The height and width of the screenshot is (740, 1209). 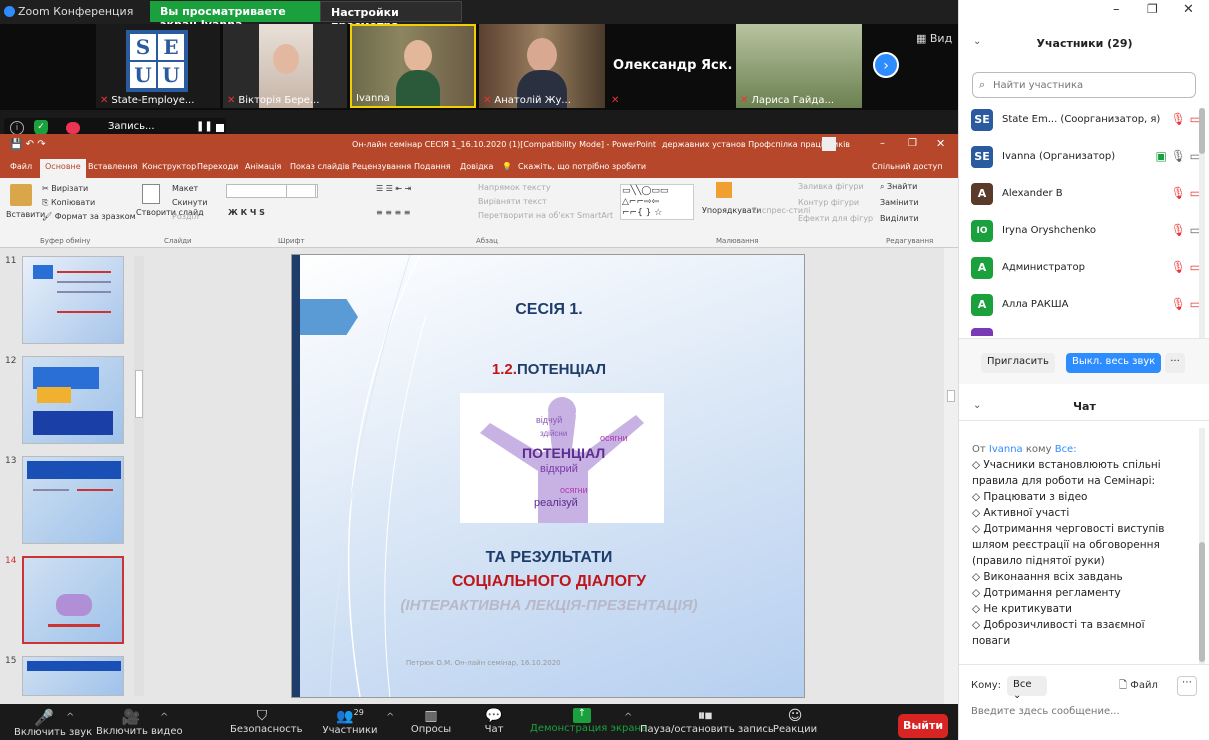 What do you see at coordinates (1086, 121) in the screenshot?
I see `participant-row: SE State Em... (Соорганизатор, я) 🎙 ▭` at bounding box center [1086, 121].